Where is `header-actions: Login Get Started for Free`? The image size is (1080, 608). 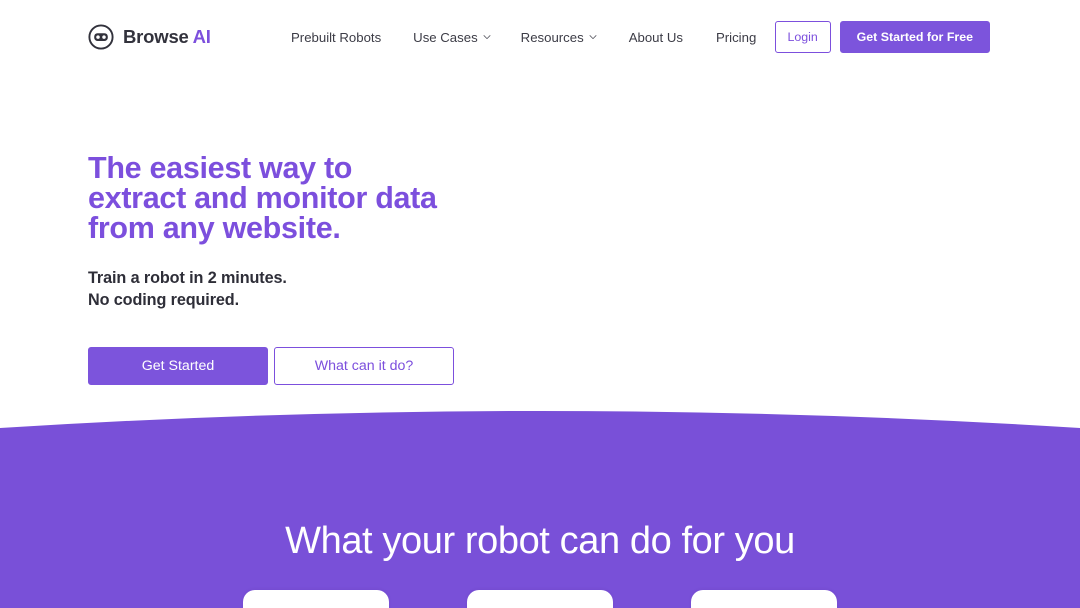 header-actions: Login Get Started for Free is located at coordinates (882, 37).